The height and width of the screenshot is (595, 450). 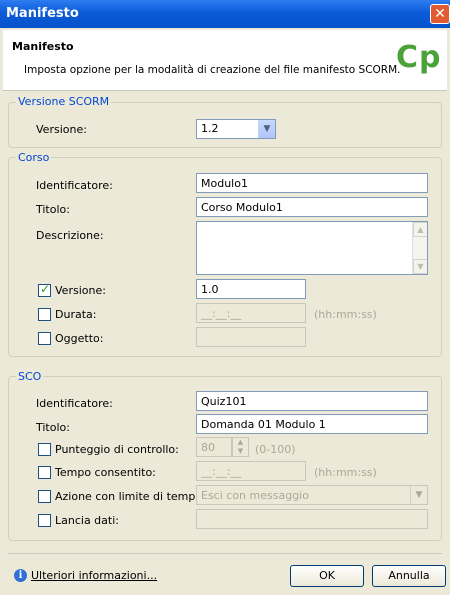 What do you see at coordinates (409, 576) in the screenshot?
I see `cancel-button: Annulla` at bounding box center [409, 576].